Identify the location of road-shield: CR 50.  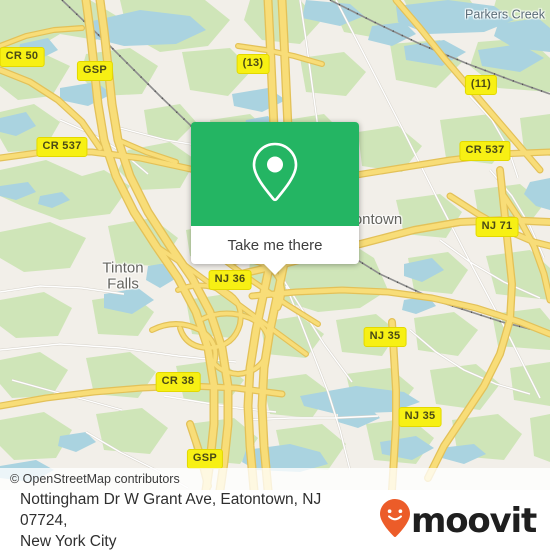
(22, 57).